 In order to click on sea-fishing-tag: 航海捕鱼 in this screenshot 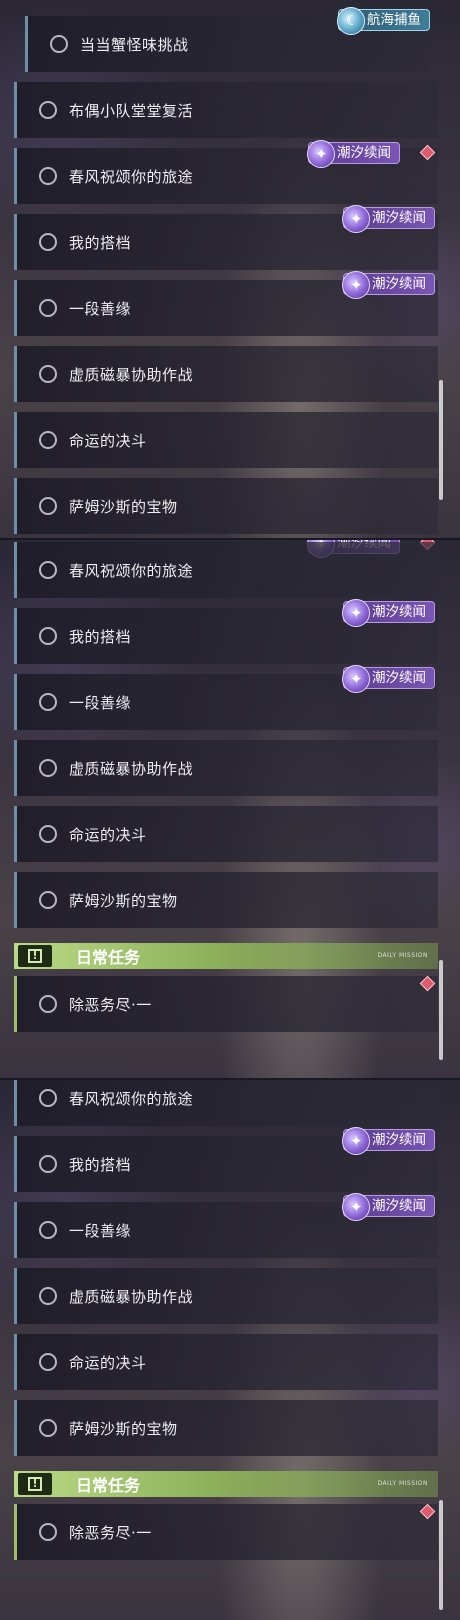, I will do `click(383, 21)`.